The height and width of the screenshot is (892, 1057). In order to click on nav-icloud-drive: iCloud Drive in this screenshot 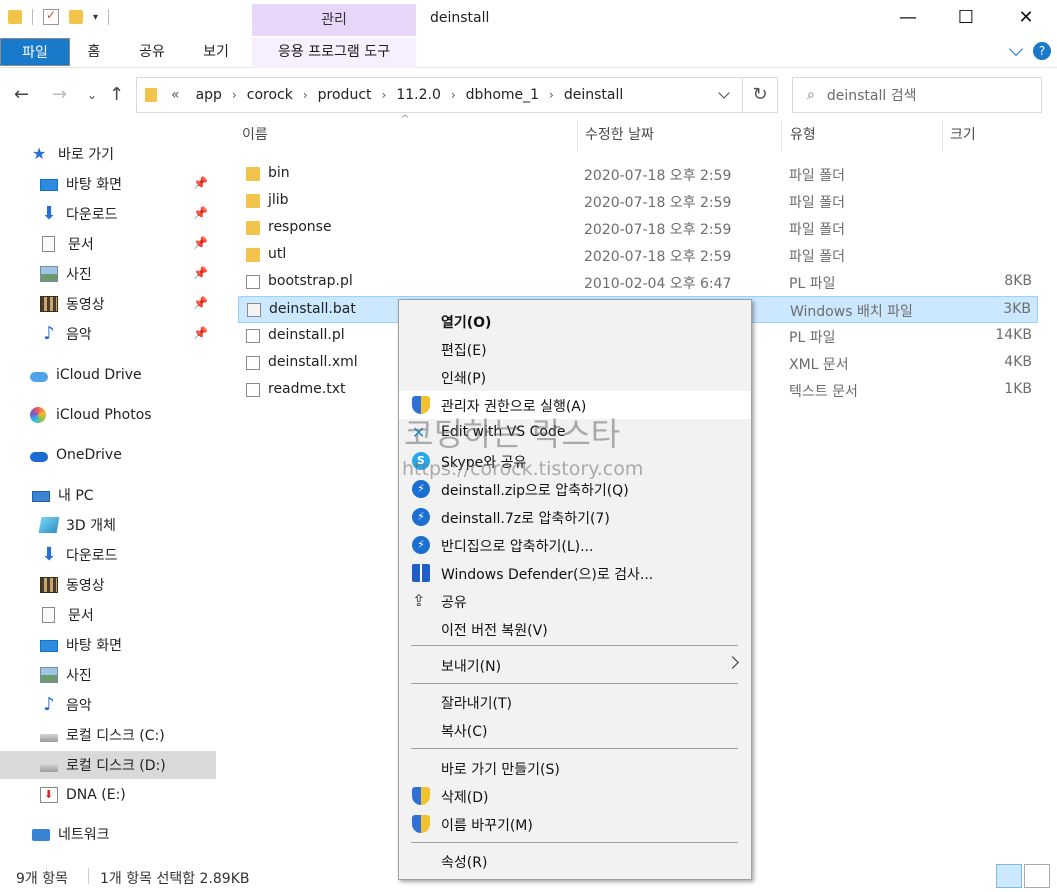, I will do `click(108, 375)`.